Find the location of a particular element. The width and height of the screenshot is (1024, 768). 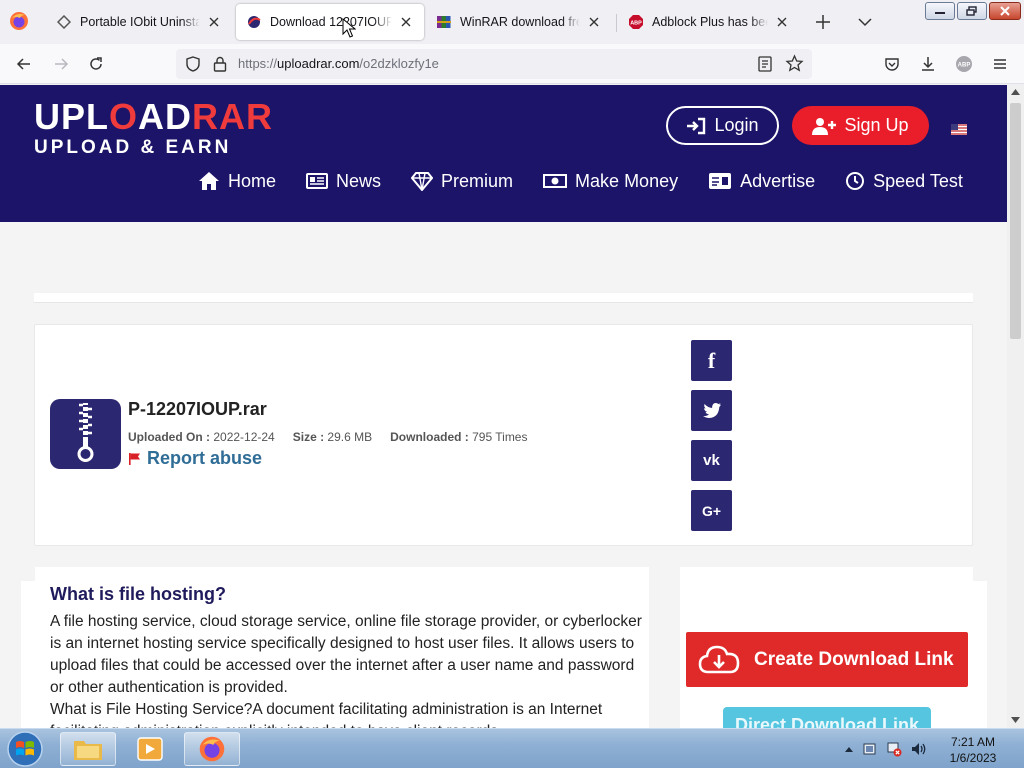

login-button: Login is located at coordinates (722, 125).